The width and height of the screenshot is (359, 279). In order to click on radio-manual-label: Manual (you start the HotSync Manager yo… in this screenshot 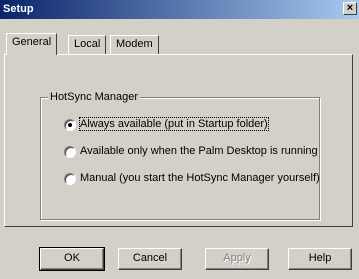, I will do `click(200, 178)`.